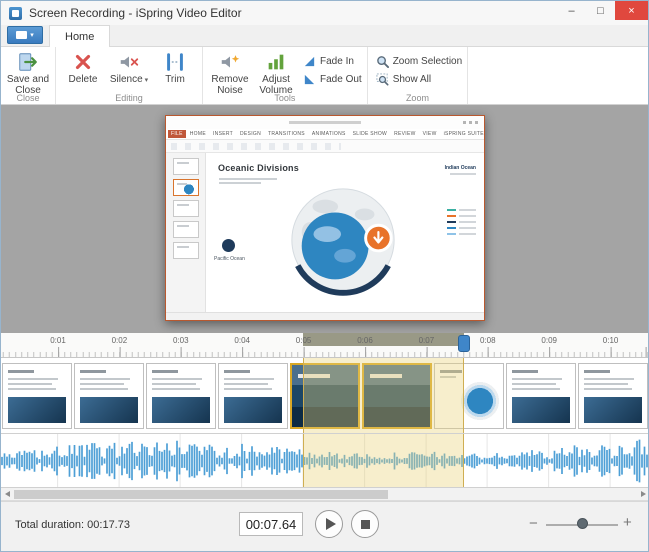 This screenshot has width=649, height=552. Describe the element at coordinates (181, 340) in the screenshot. I see `ruler-tick-label: 0:03` at that location.